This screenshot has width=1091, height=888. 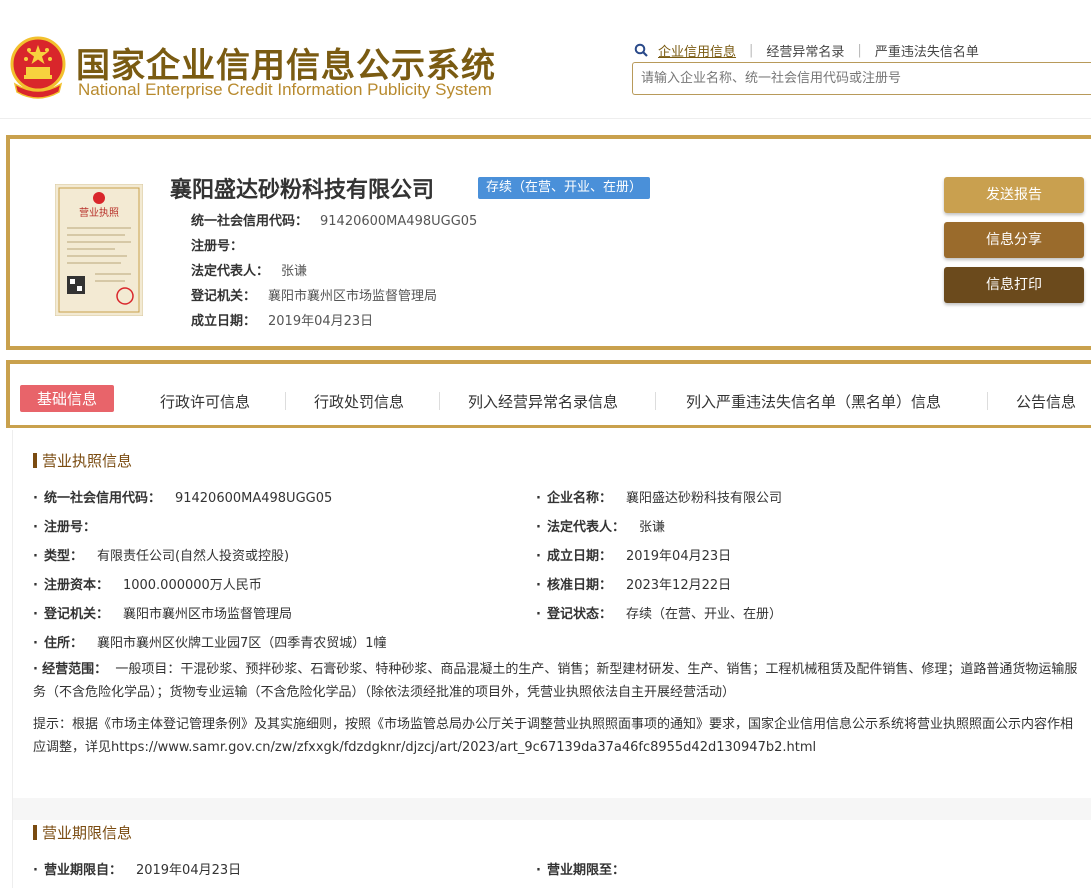 What do you see at coordinates (585, 527) in the screenshot?
I see `field-label: 法定代表人：` at bounding box center [585, 527].